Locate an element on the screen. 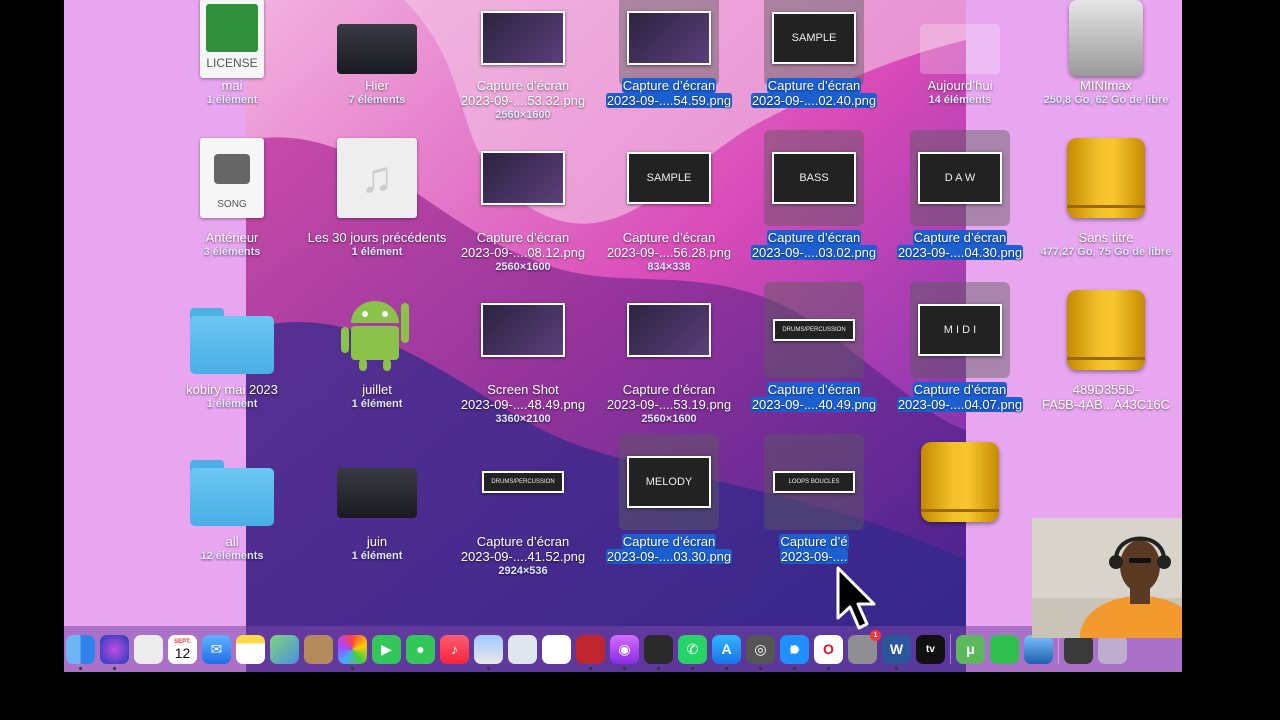  thumbnail-text: SAMPLE is located at coordinates (669, 178).